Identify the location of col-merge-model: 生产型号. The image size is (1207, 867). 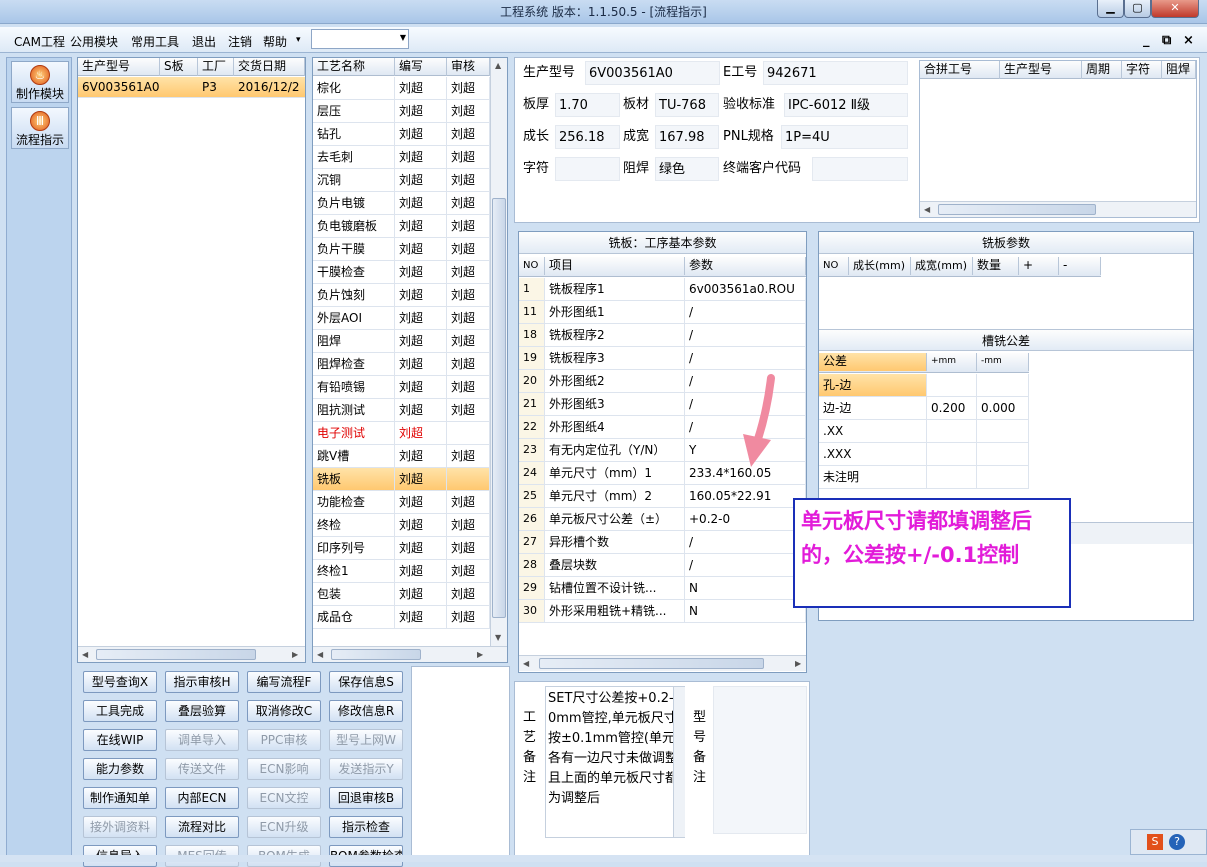
(1041, 70).